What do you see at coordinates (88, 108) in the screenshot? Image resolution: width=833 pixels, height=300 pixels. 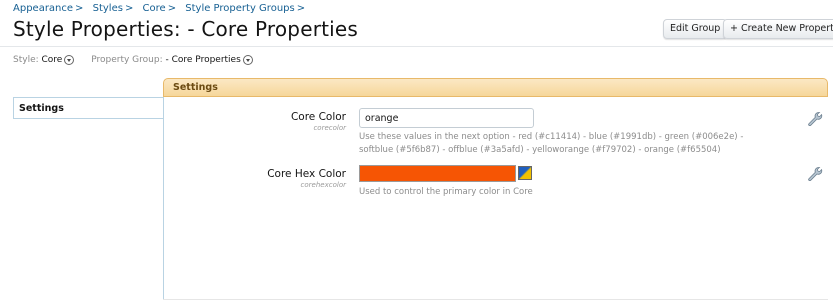 I see `sidebar-tab-settings: Settings` at bounding box center [88, 108].